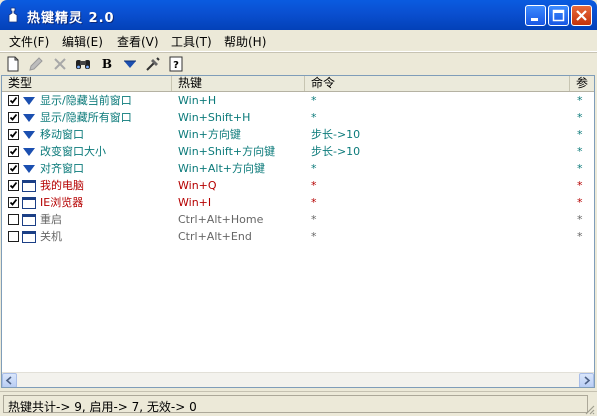  Describe the element at coordinates (245, 41) in the screenshot. I see `menu-help: 帮助(H)` at that location.